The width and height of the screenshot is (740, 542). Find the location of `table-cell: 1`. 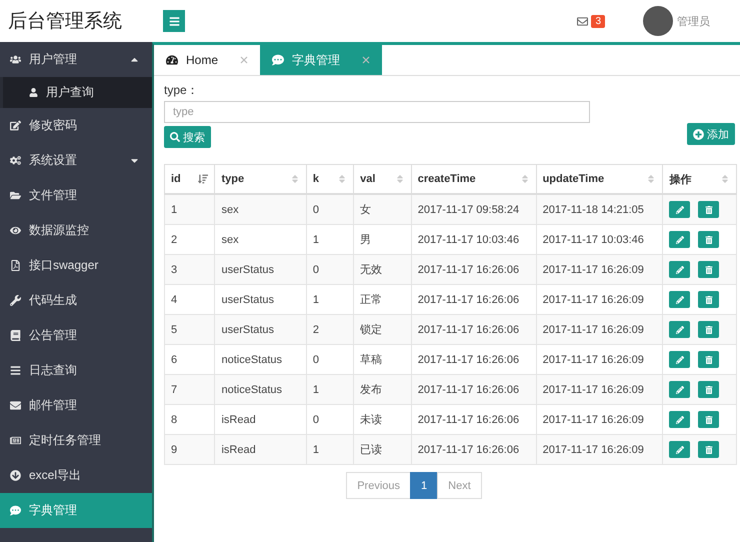

table-cell: 1 is located at coordinates (330, 449).